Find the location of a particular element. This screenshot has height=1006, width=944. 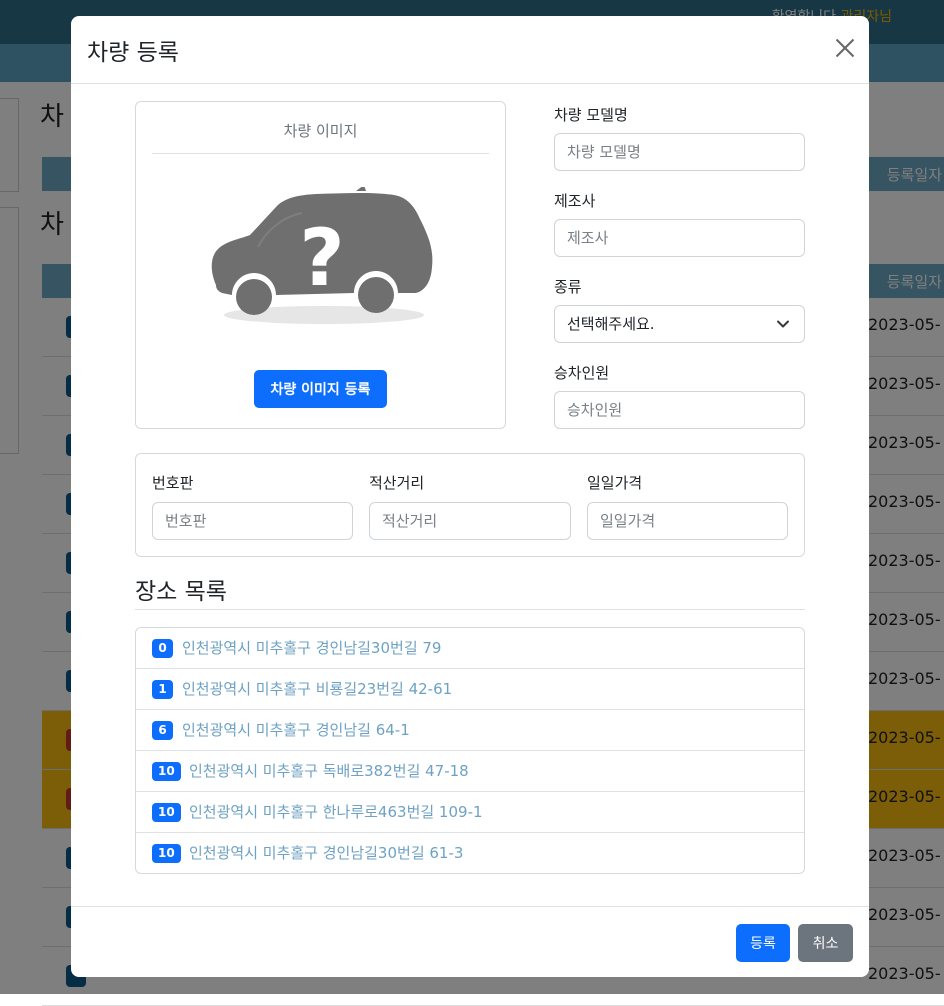

place-address: 인천광역시 미추홀구 경인남길 64-1 is located at coordinates (296, 730).